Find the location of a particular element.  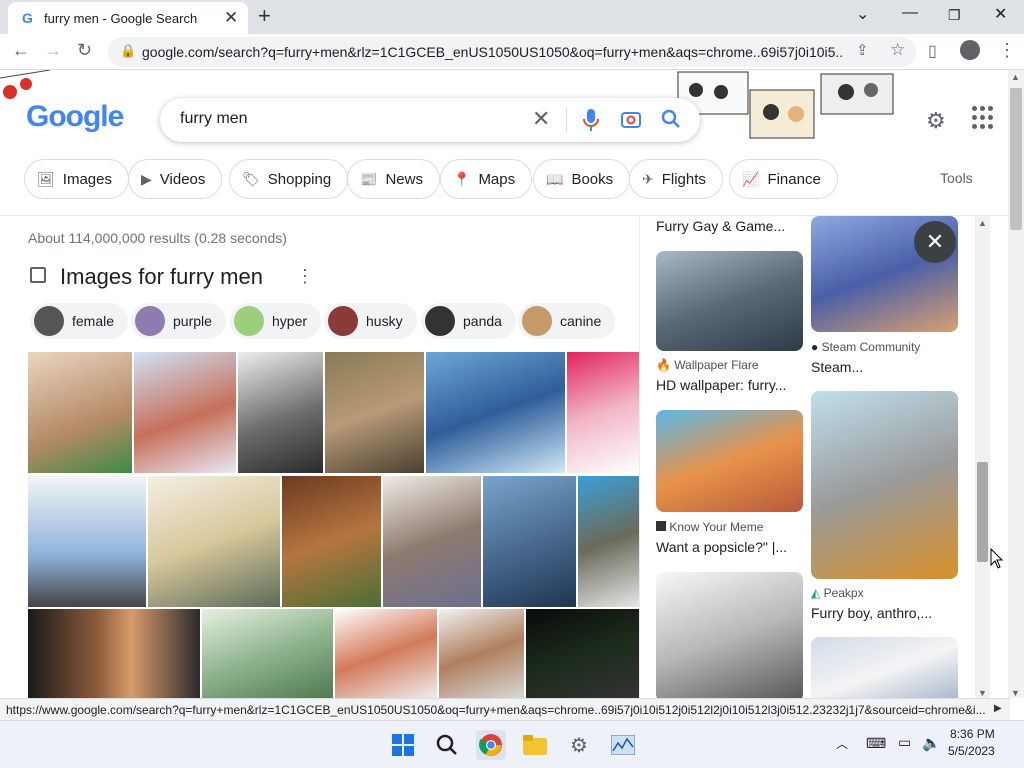

microphone-icon is located at coordinates (591, 120).